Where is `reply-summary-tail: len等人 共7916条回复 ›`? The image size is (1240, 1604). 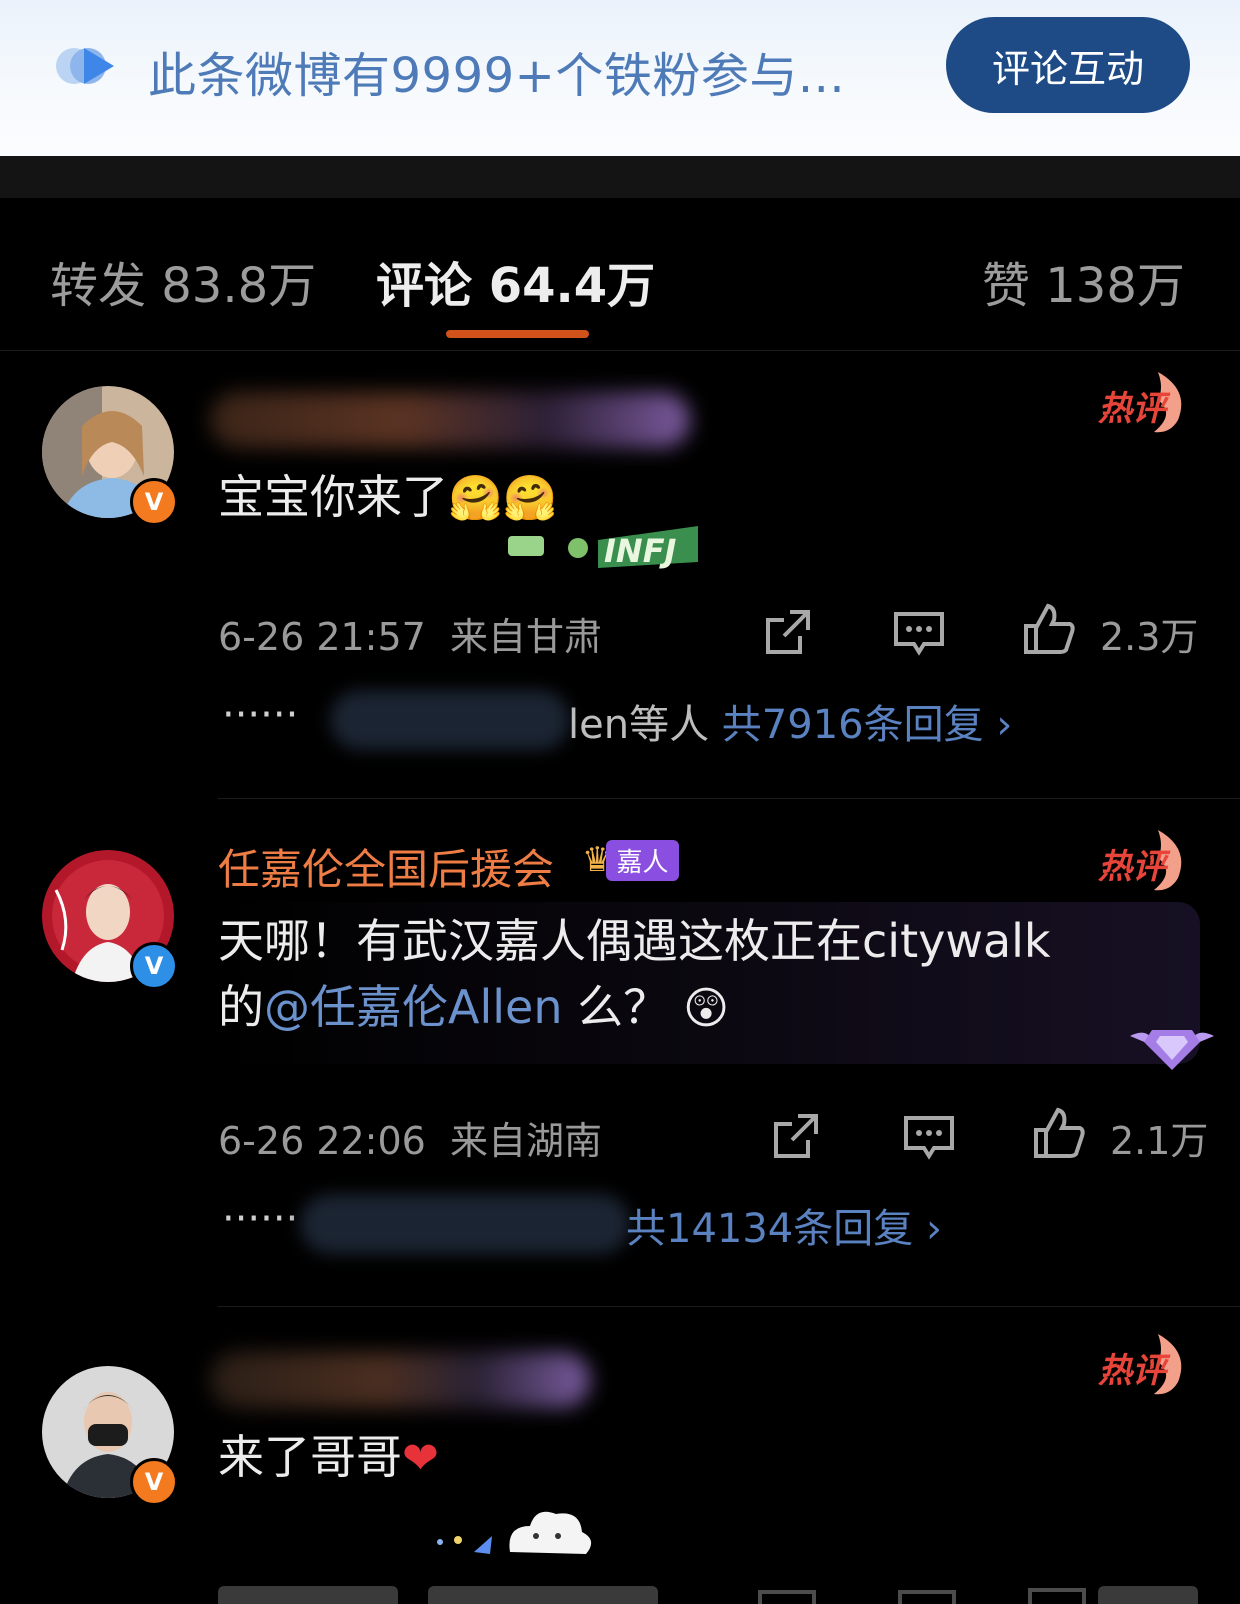
reply-summary-tail: len等人 共7916条回复 › is located at coordinates (790, 721).